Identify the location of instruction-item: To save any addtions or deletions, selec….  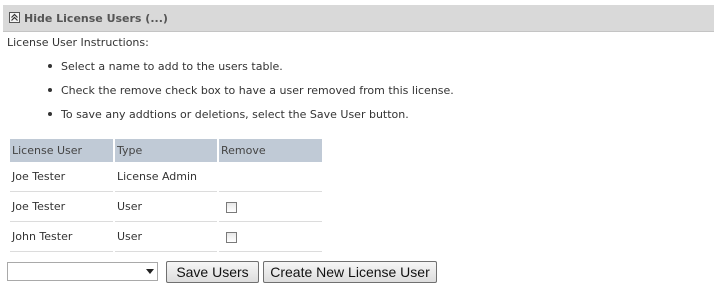
(251, 120).